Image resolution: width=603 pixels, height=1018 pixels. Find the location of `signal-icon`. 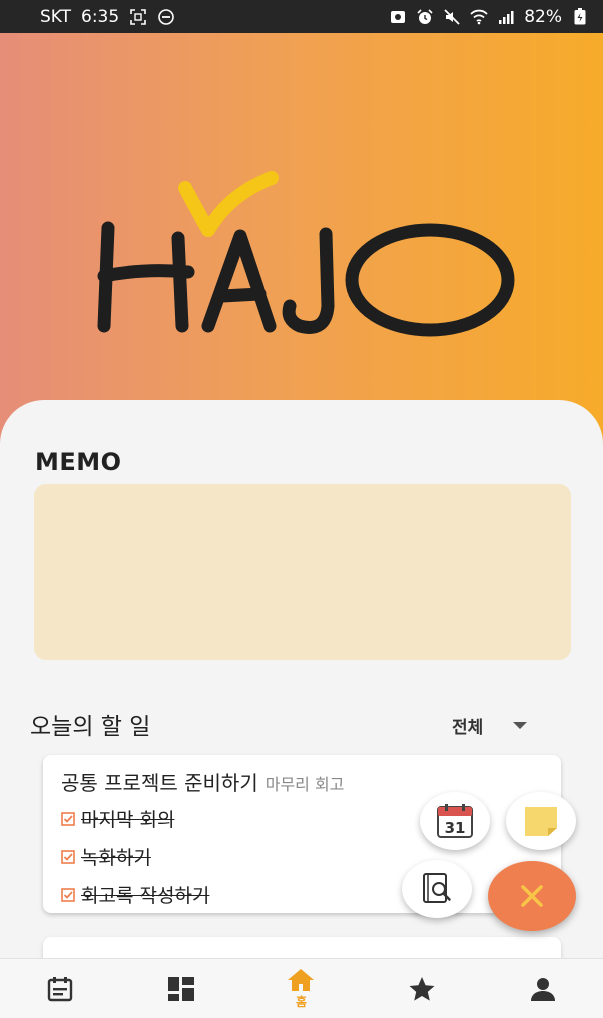

signal-icon is located at coordinates (506, 17).